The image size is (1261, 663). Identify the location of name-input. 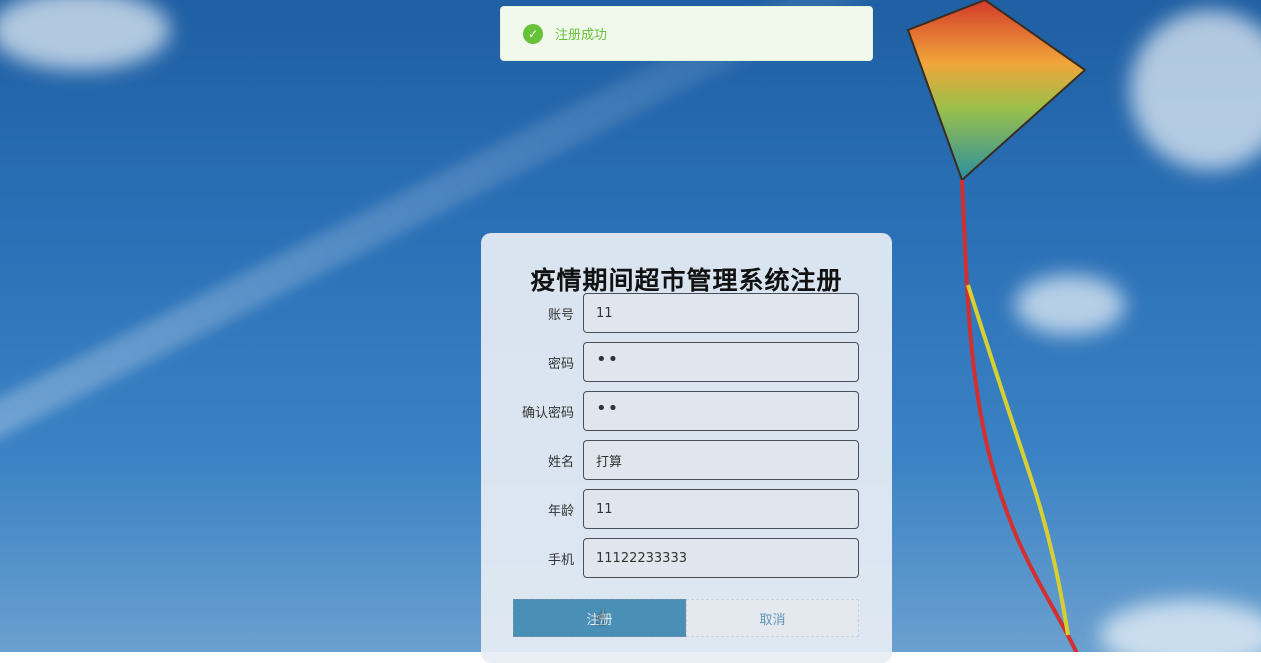
(721, 460).